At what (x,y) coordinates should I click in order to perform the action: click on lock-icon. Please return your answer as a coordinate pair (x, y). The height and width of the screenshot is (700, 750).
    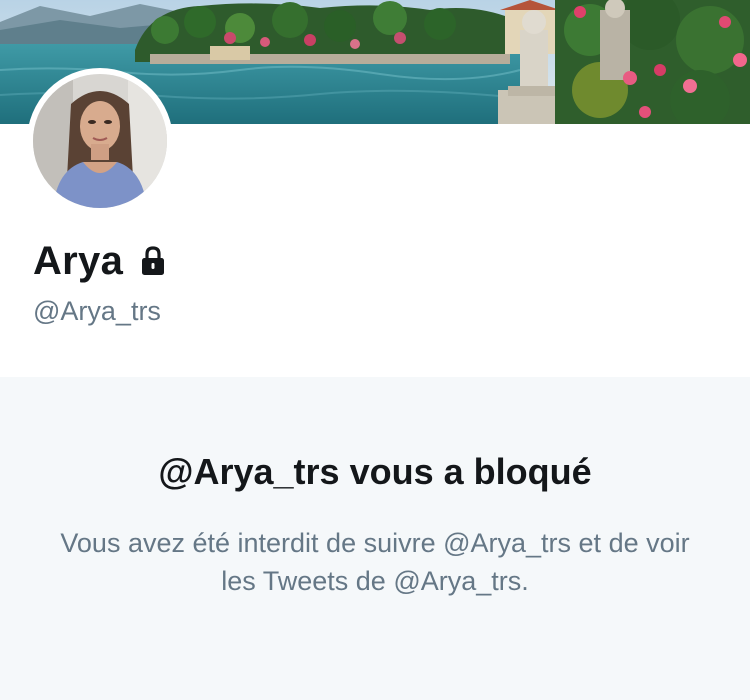
    Looking at the image, I should click on (153, 261).